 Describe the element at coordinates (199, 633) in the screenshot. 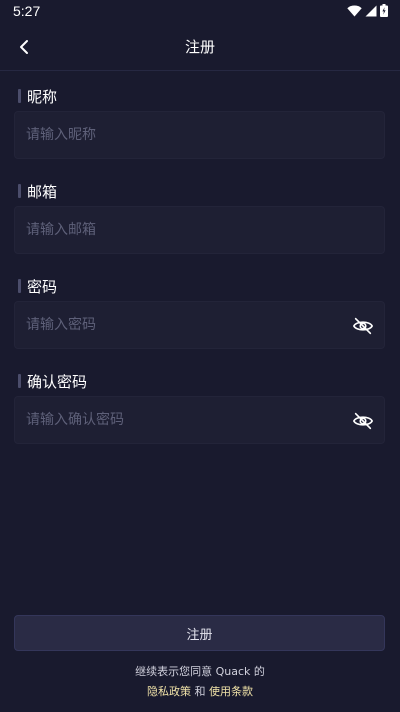

I see `register-button: 注册` at that location.